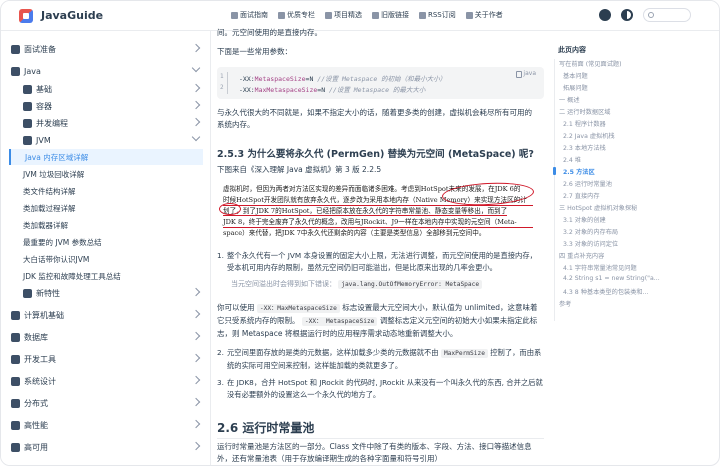 The width and height of the screenshot is (720, 466). What do you see at coordinates (590, 243) in the screenshot?
I see `toc-item: 3.3 对象的访问定位` at bounding box center [590, 243].